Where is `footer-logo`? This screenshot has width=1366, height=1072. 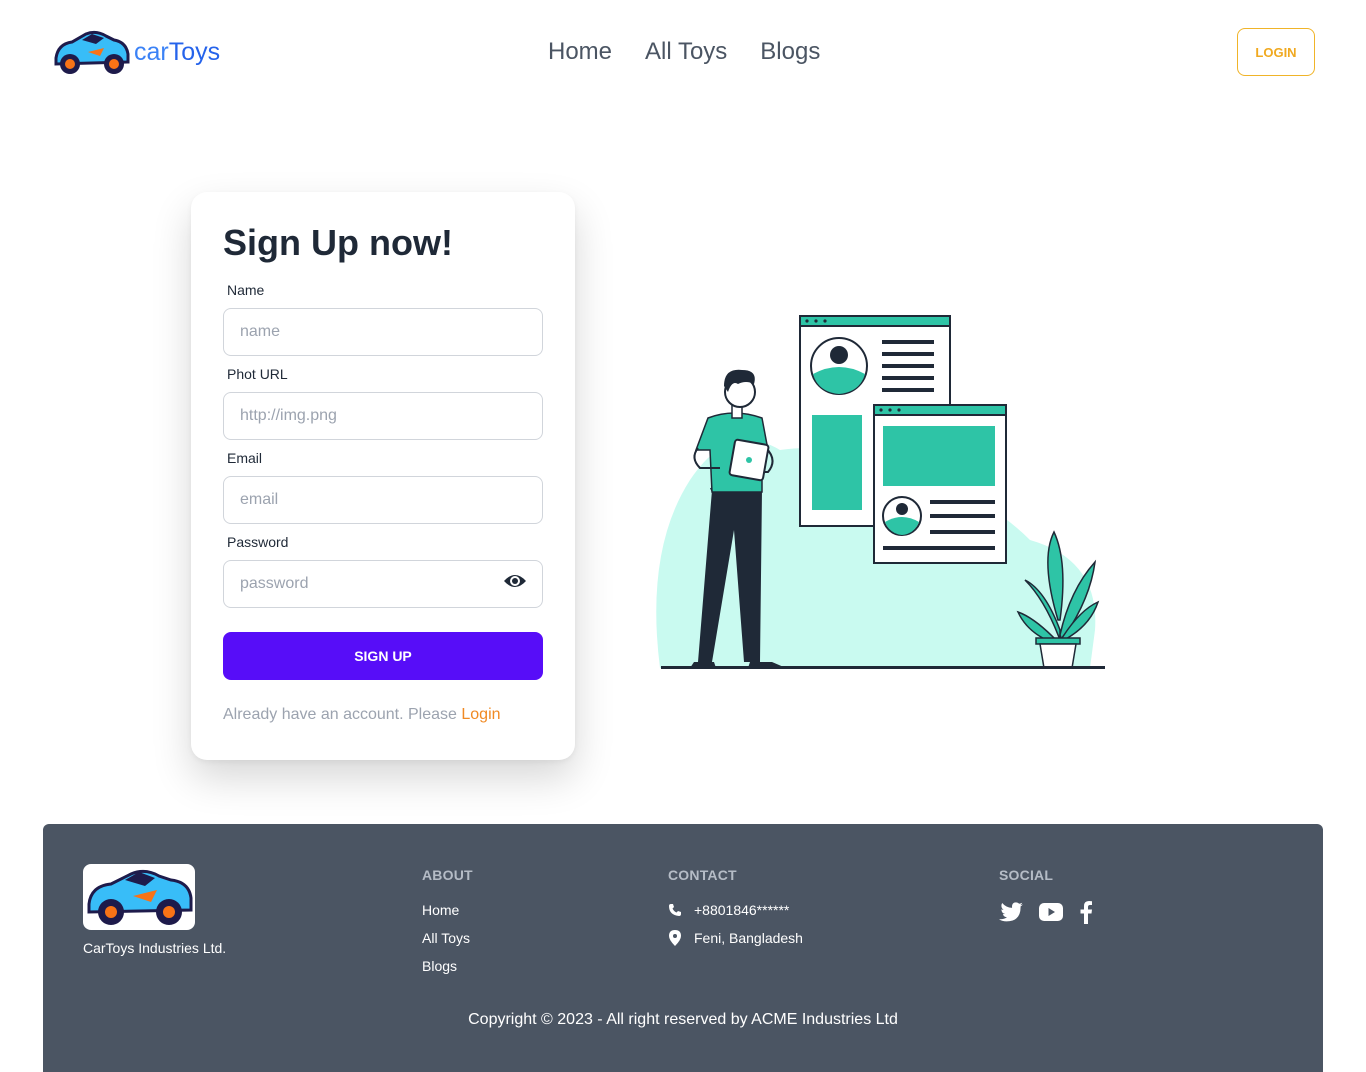
footer-logo is located at coordinates (139, 897).